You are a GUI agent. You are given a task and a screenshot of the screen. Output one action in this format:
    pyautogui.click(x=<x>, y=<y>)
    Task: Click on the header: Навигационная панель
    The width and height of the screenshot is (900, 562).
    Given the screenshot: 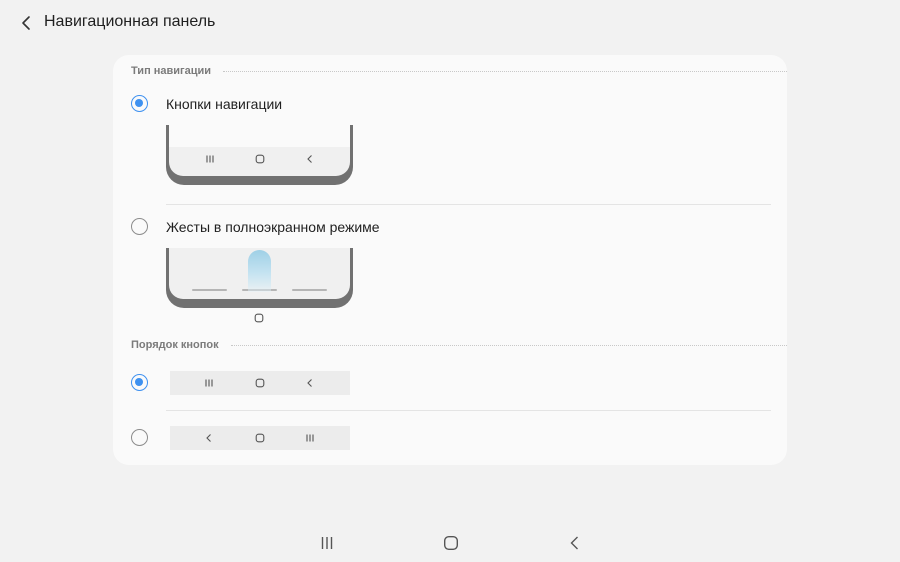 What is the action you would take?
    pyautogui.click(x=450, y=23)
    